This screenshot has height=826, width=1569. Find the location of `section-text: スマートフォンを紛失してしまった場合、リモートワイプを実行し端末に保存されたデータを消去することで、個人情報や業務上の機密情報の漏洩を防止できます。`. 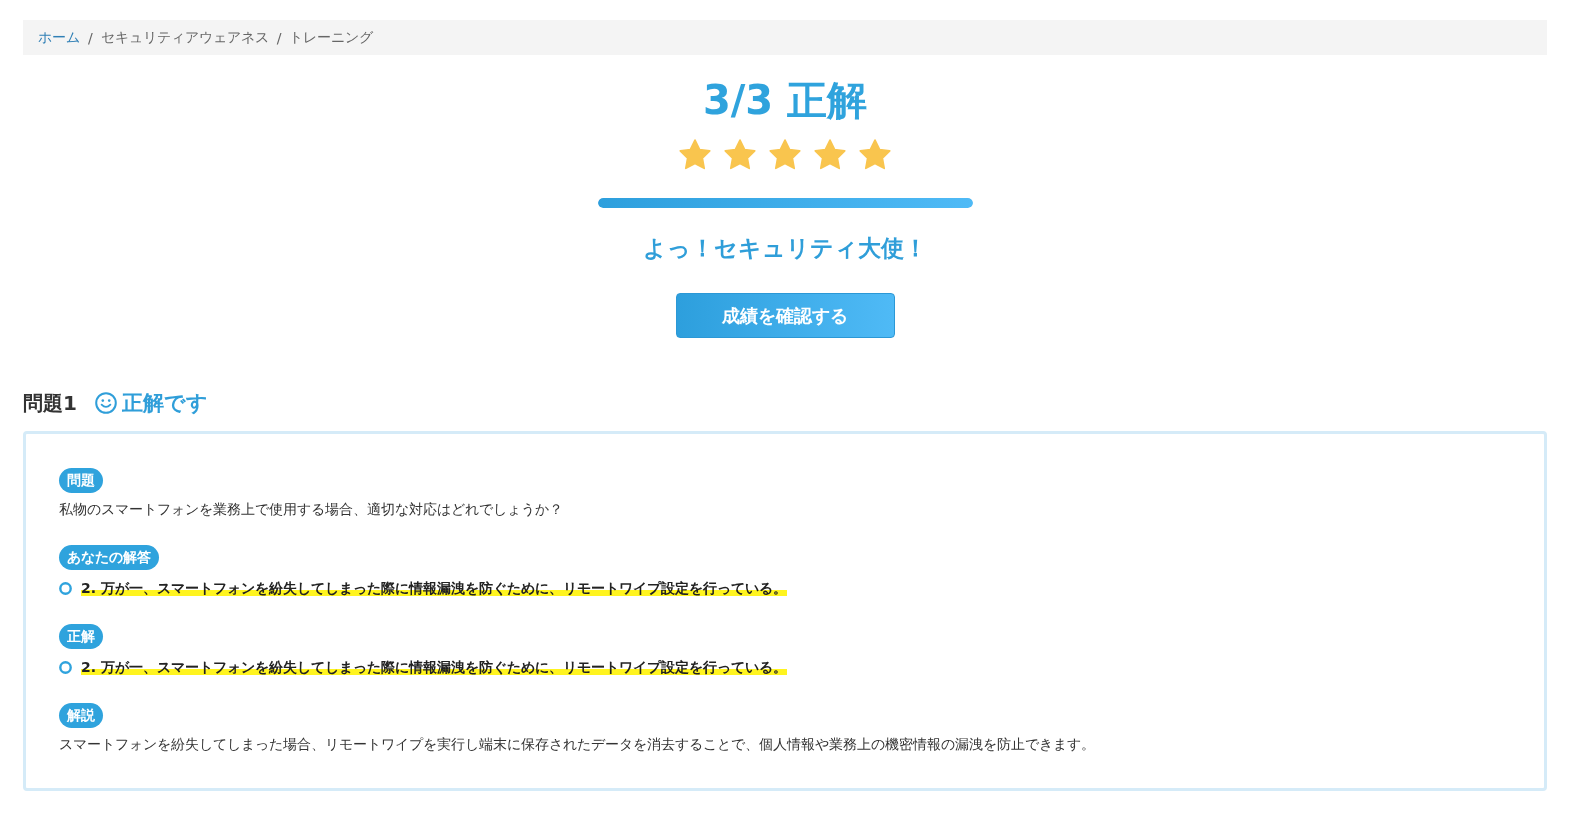

section-text: スマートフォンを紛失してしまった場合、リモートワイプを実行し端末に保存されたデータを消去することで、個人情報や業務上の機密情報の漏洩を防止できます。 is located at coordinates (577, 744).